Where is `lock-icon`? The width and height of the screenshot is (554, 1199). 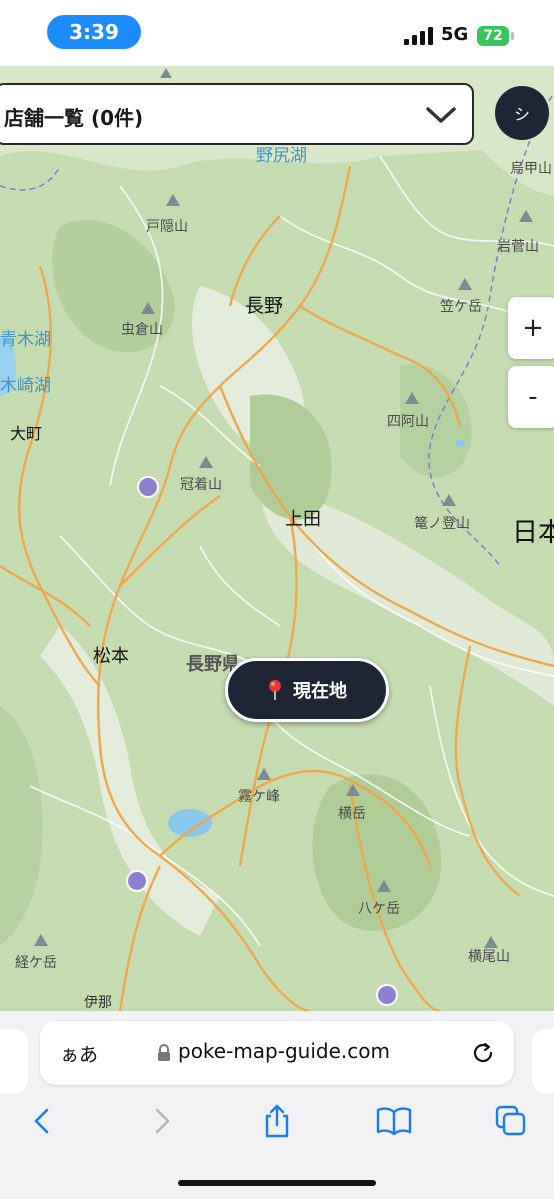
lock-icon is located at coordinates (164, 1052).